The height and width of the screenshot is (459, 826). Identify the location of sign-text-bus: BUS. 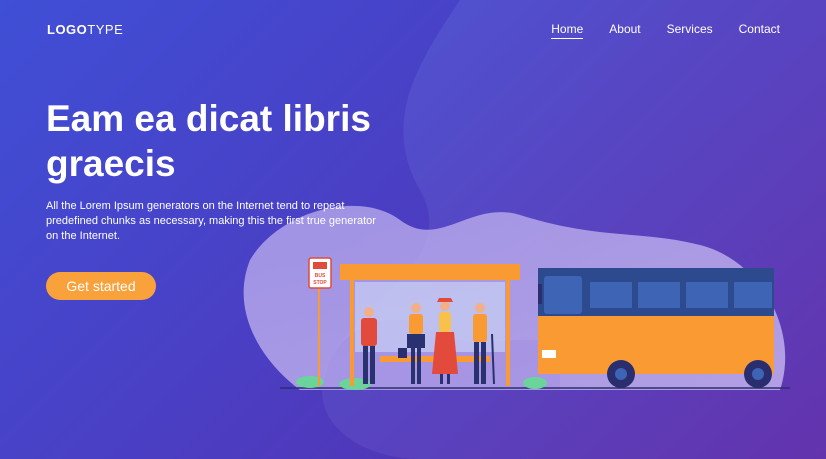
(320, 276).